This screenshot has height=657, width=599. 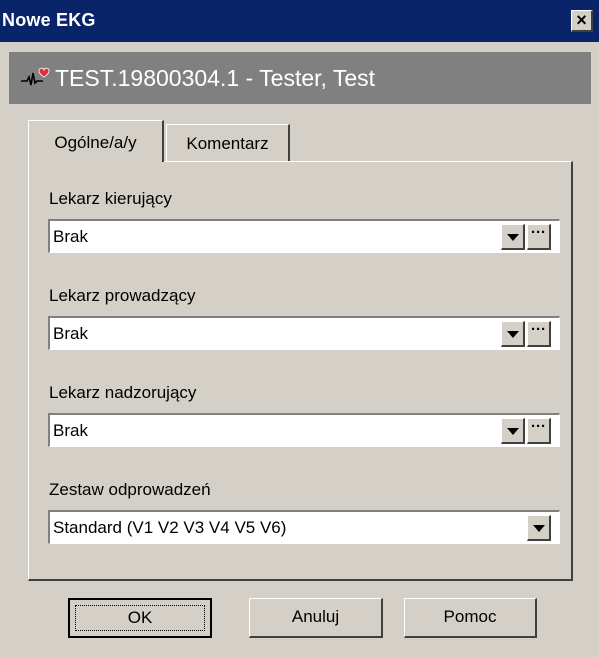 I want to click on tab-comment: Komentarz, so click(x=228, y=143).